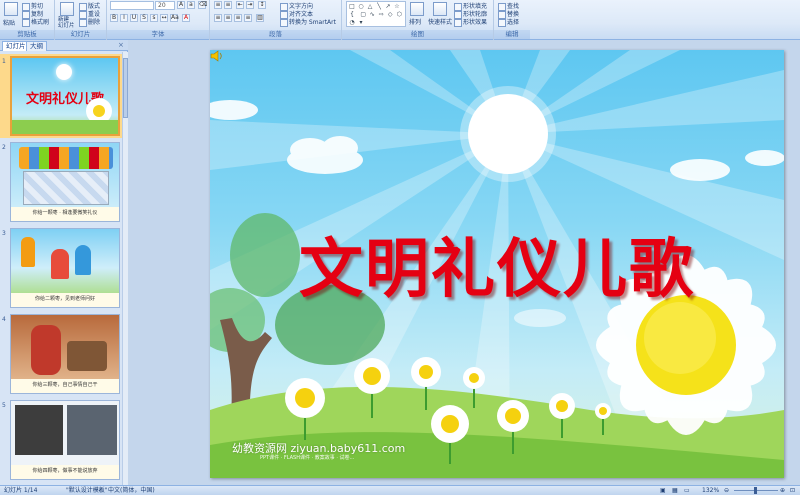  Describe the element at coordinates (240, 5) in the screenshot. I see `decrease-indent-icon: ⇤` at that location.